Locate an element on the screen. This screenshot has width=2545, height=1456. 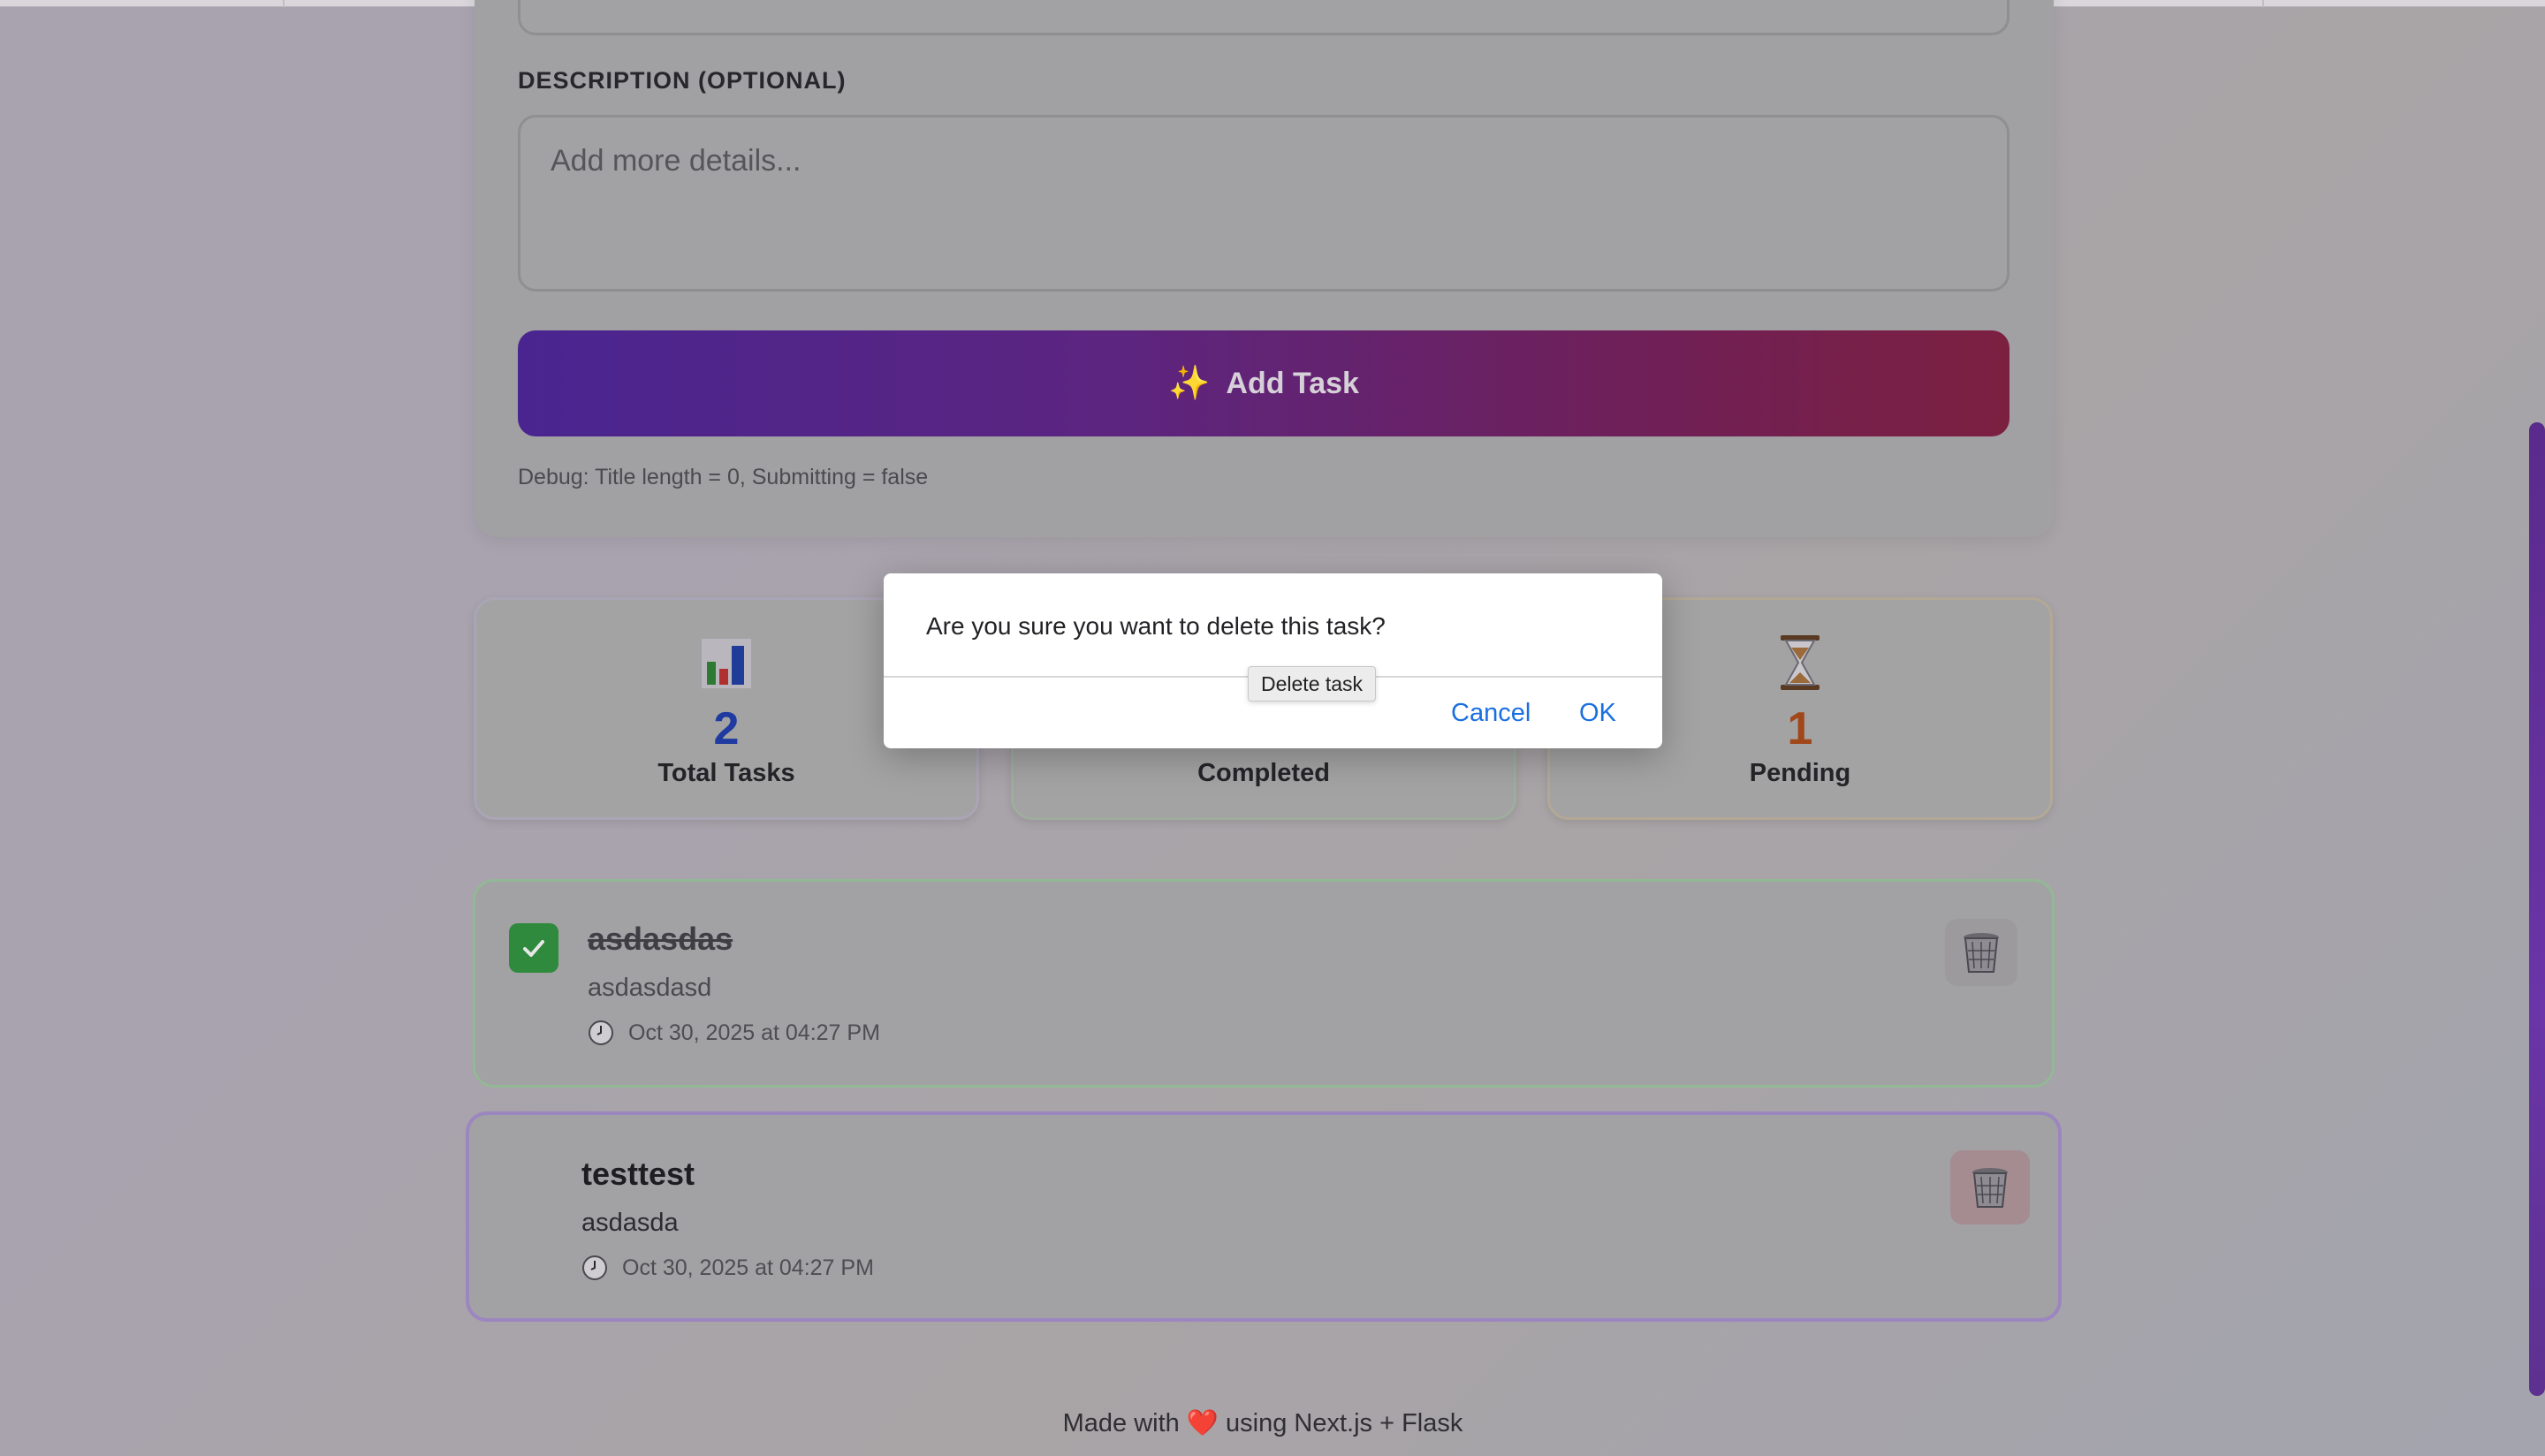
delete-task-tooltip: Delete task is located at coordinates (1312, 683).